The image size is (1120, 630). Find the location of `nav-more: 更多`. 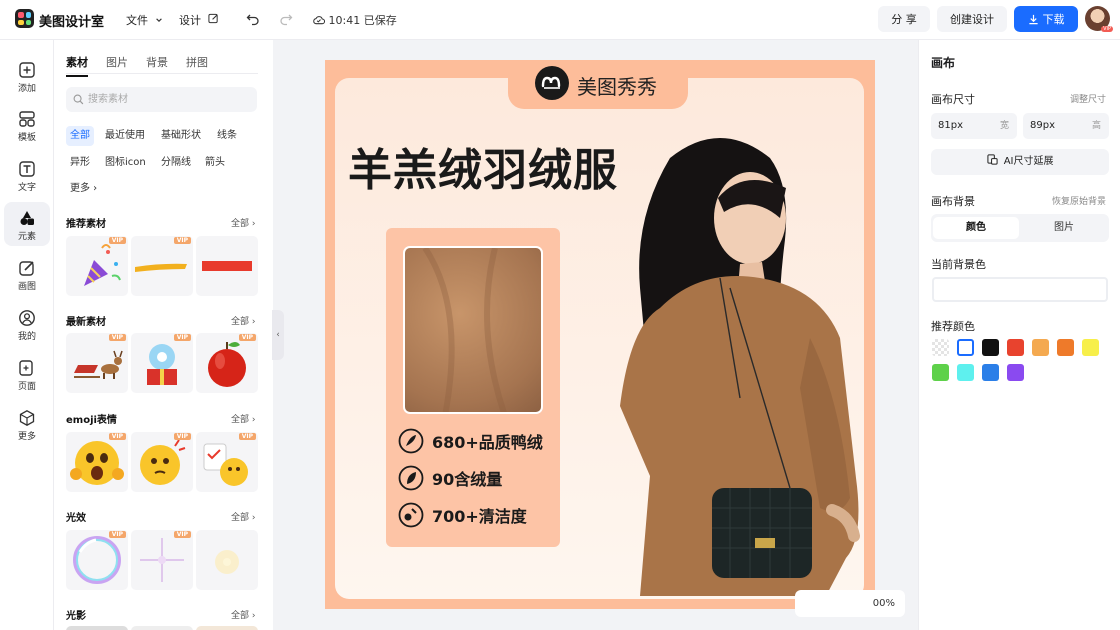

nav-more: 更多 is located at coordinates (27, 424).